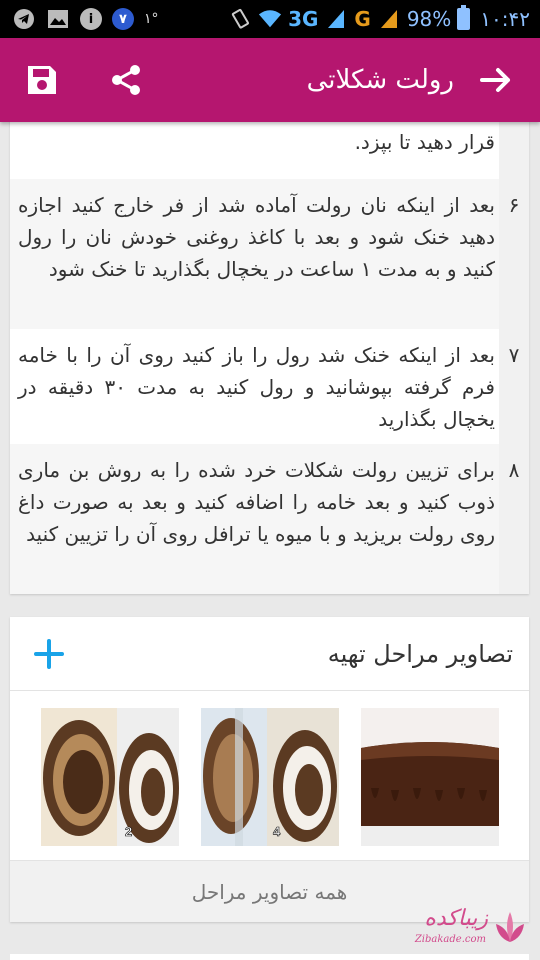  Describe the element at coordinates (450, 939) in the screenshot. I see `watermark-url: Zibakade.com` at that location.